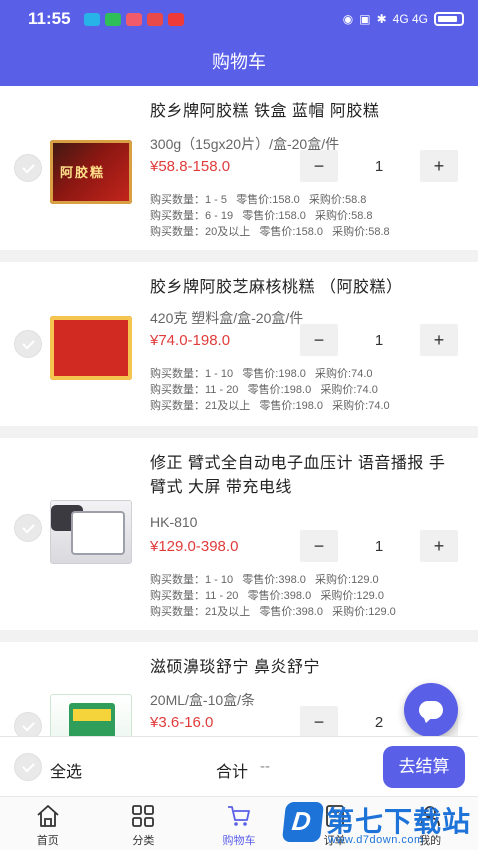 Image resolution: width=478 pixels, height=850 pixels. Describe the element at coordinates (48, 816) in the screenshot. I see `home-icon` at that location.